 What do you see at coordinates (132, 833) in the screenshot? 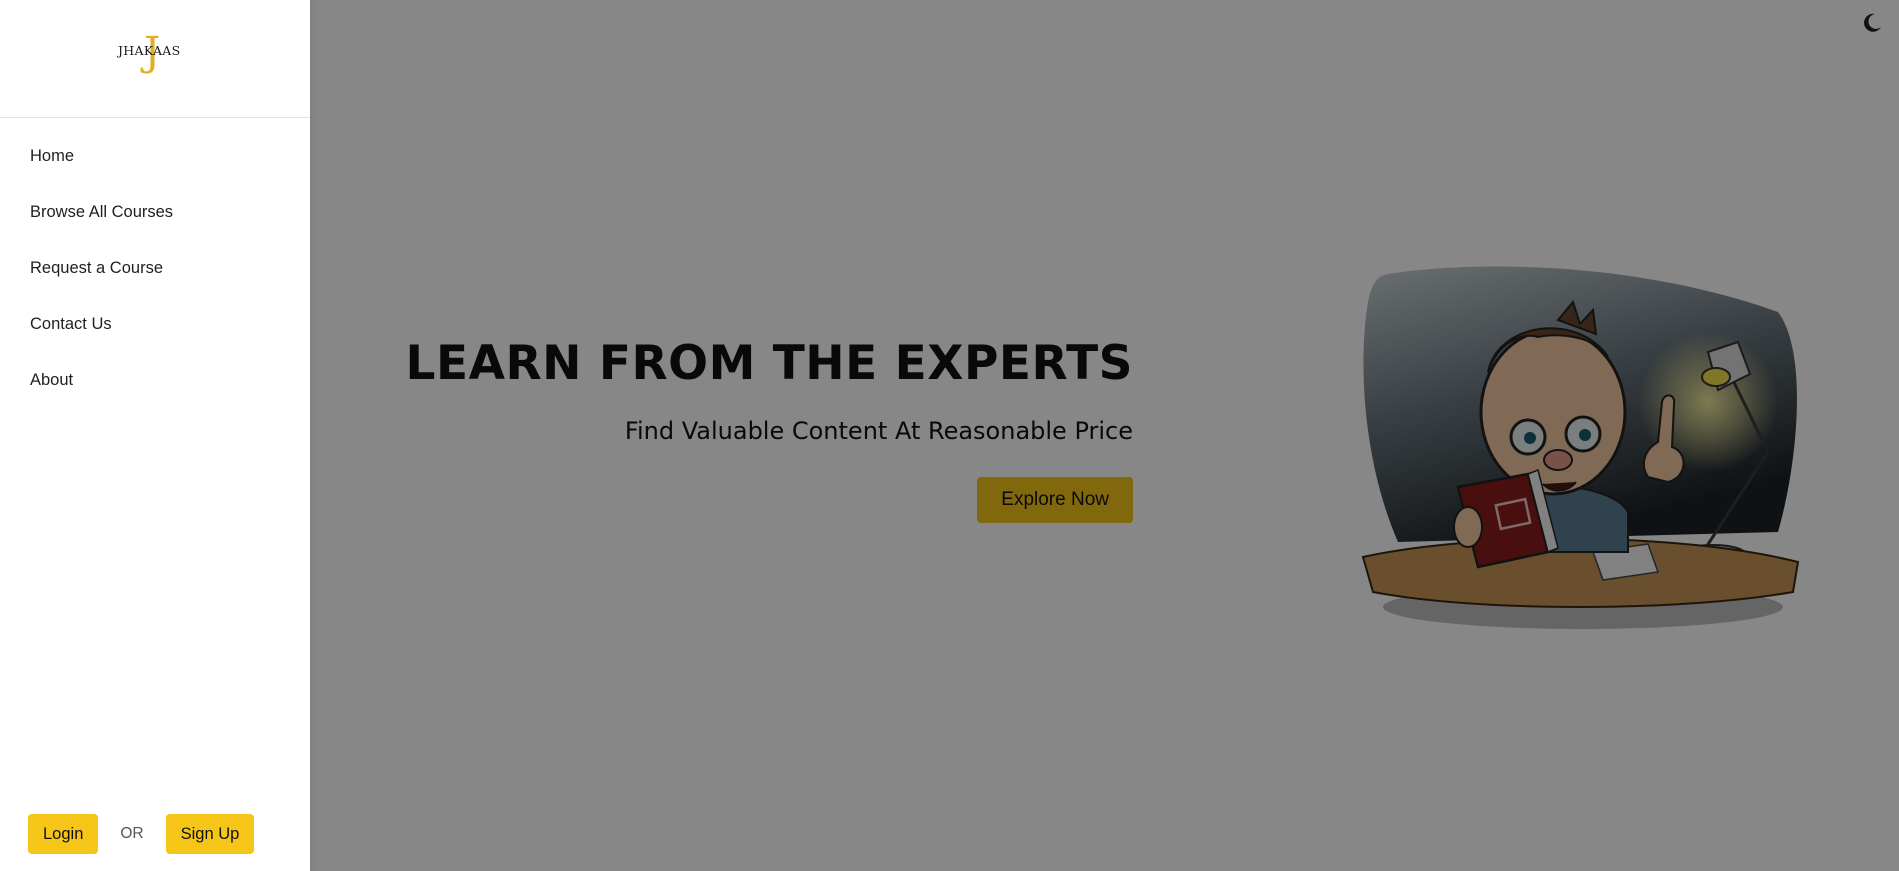
I see `or-separator: OR` at bounding box center [132, 833].